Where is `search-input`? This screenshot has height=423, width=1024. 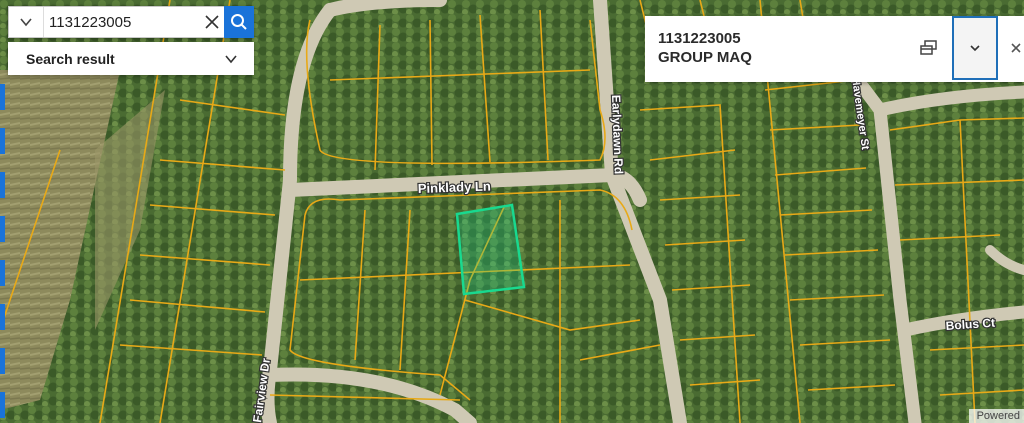 search-input is located at coordinates (124, 22).